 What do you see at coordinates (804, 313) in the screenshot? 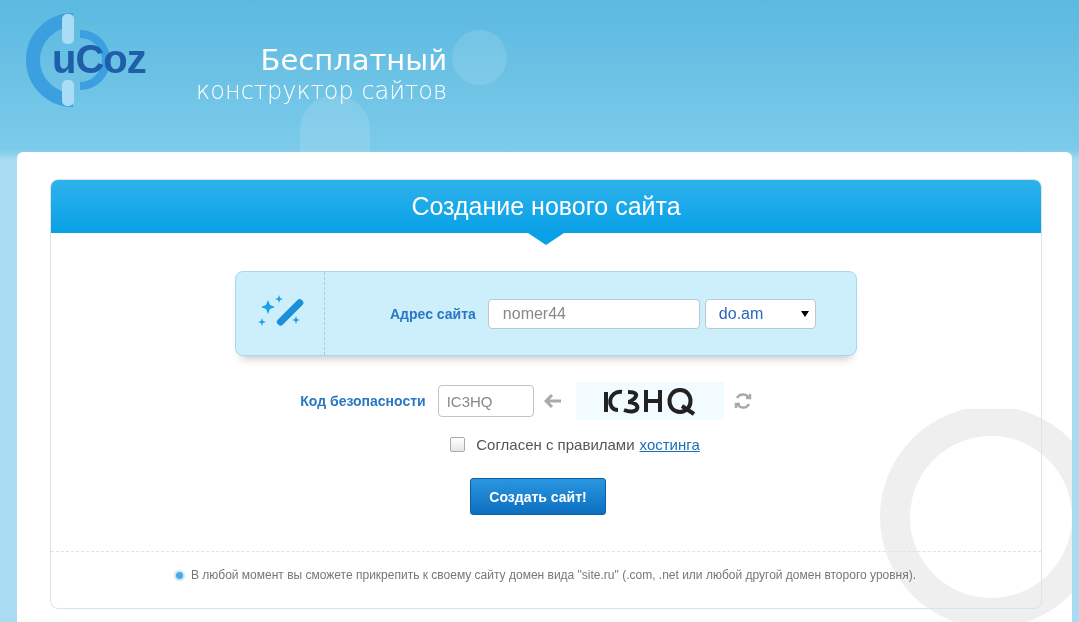
I see `caret-icon` at bounding box center [804, 313].